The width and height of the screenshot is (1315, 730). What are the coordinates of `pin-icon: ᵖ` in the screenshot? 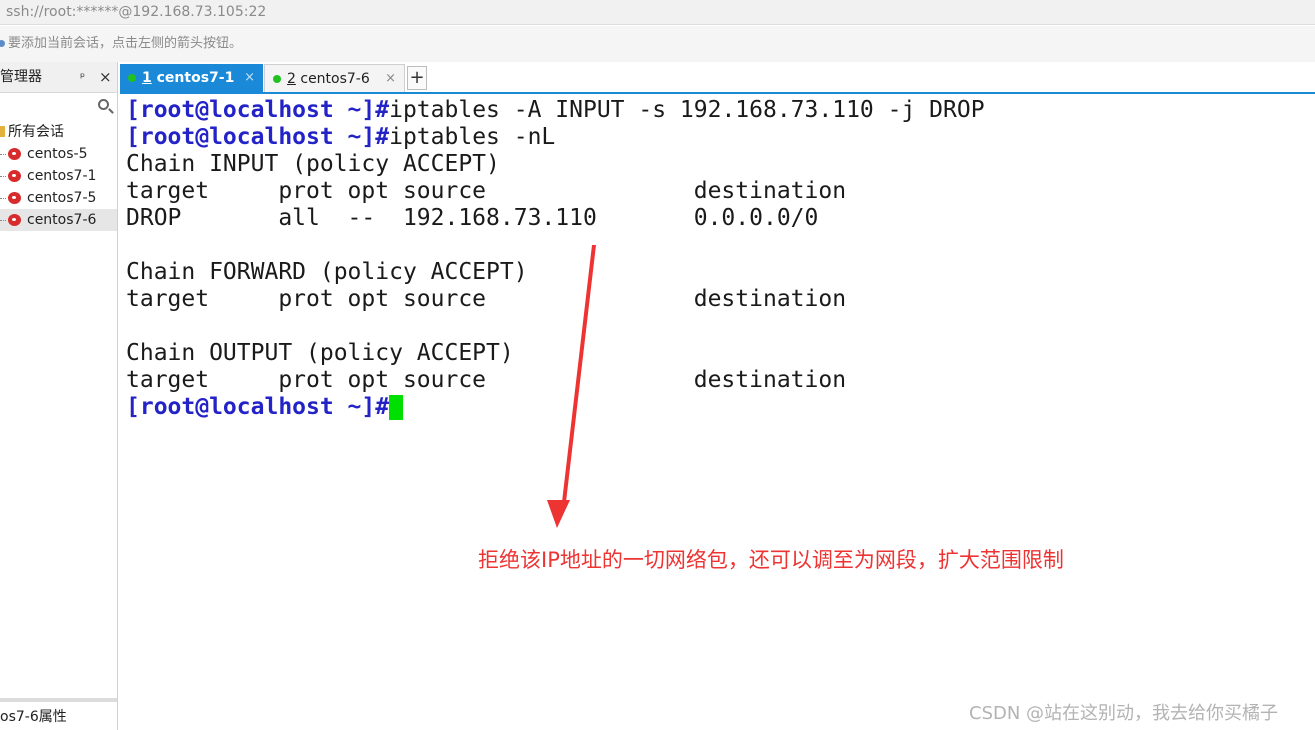 It's located at (82, 77).